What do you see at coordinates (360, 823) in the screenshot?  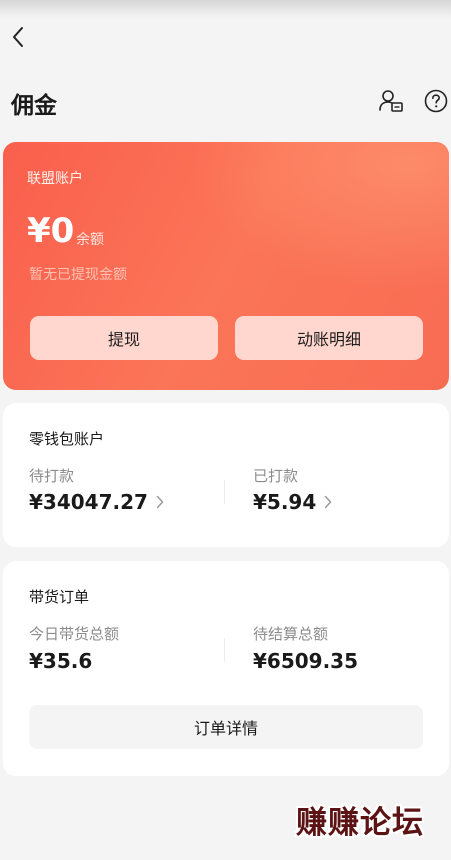 I see `watermark: 赚赚论坛` at bounding box center [360, 823].